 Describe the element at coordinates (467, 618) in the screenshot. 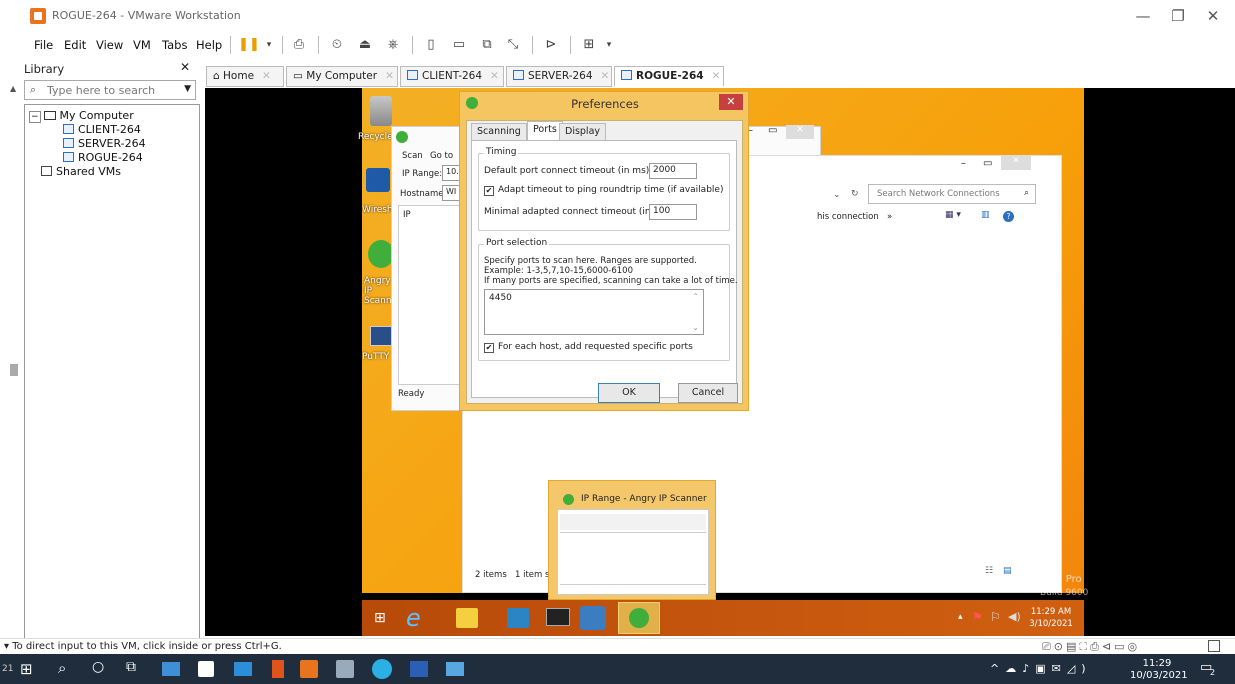

I see `file-explorer-icon` at that location.